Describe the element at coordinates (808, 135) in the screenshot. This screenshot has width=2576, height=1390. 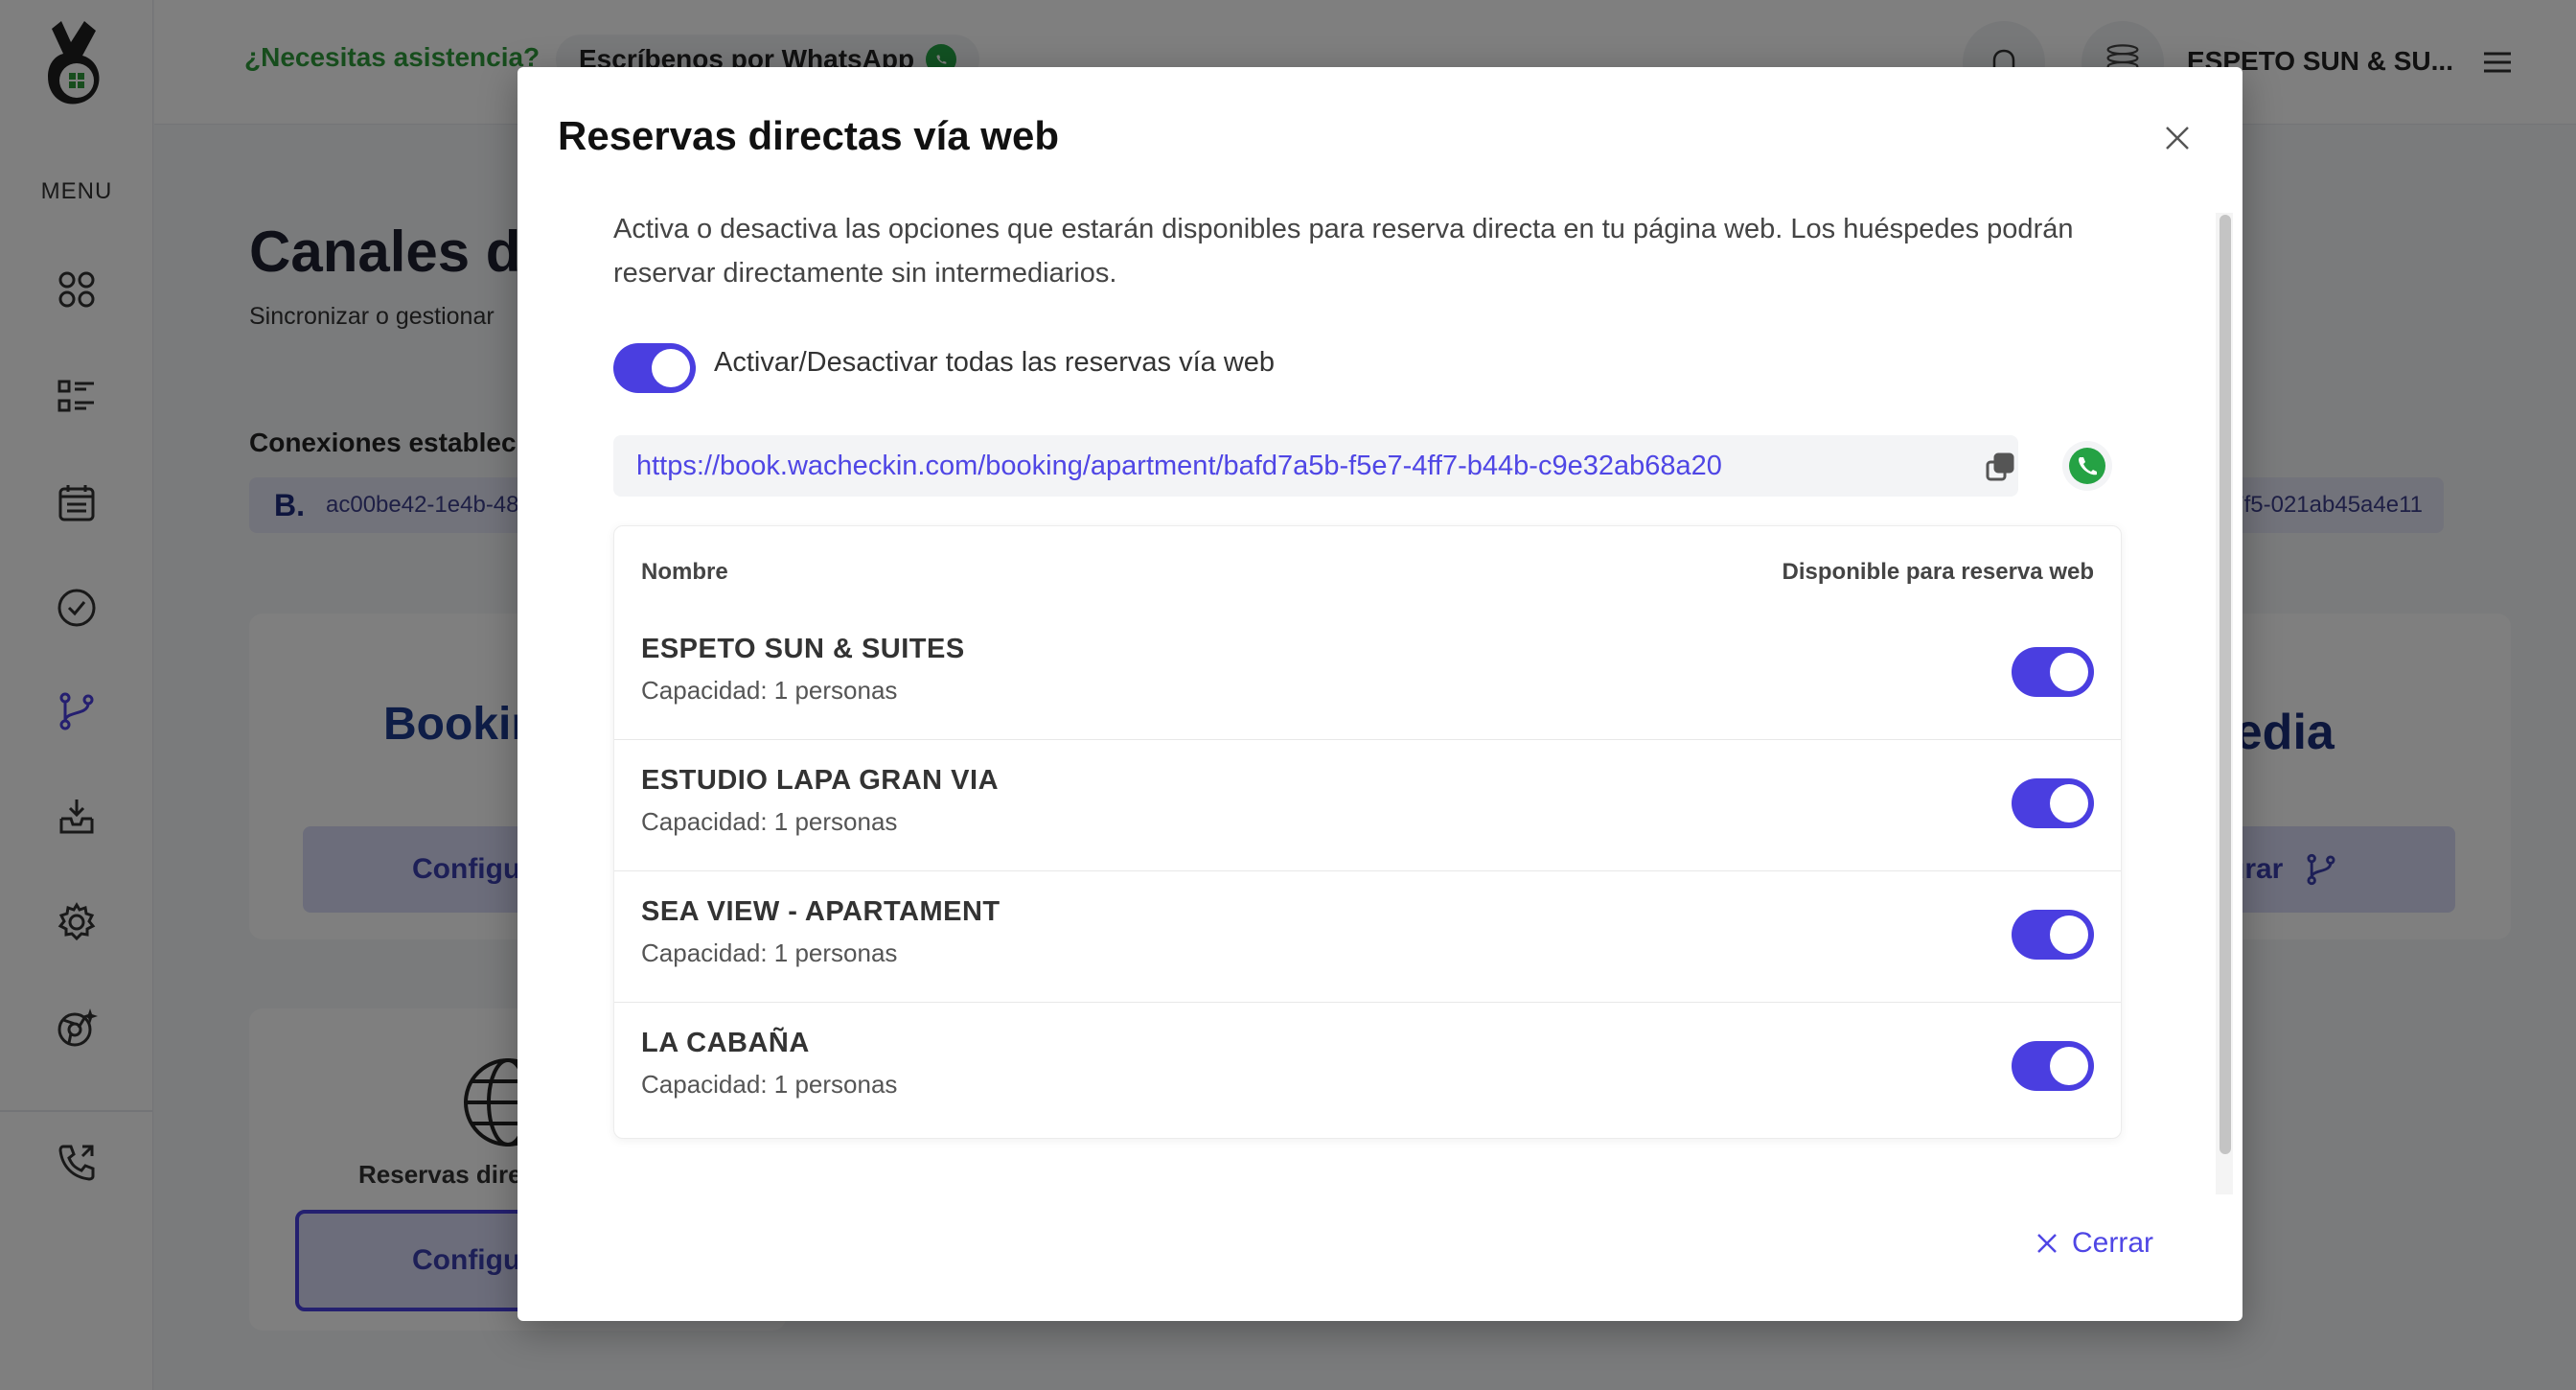
I see `modal-title: Reservas directas vía web` at that location.